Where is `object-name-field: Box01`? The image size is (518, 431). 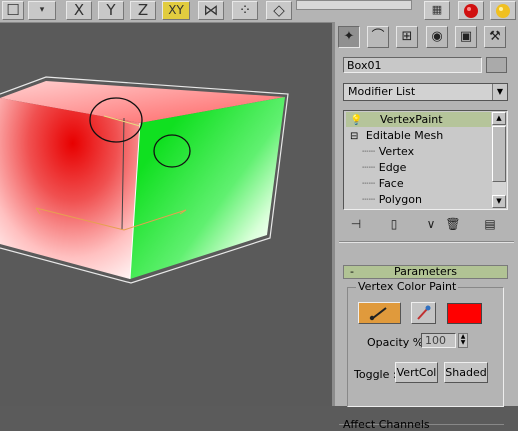 object-name-field: Box01 is located at coordinates (412, 65).